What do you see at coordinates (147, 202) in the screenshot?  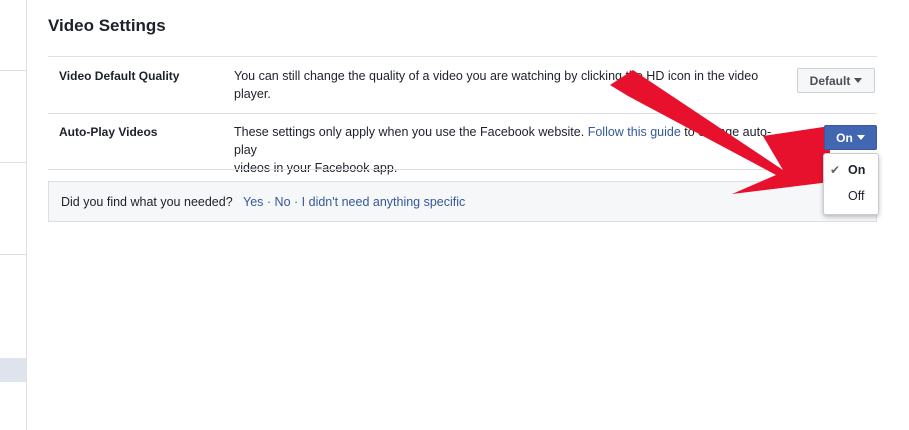 I see `feedback-question: Did you find what you needed?` at bounding box center [147, 202].